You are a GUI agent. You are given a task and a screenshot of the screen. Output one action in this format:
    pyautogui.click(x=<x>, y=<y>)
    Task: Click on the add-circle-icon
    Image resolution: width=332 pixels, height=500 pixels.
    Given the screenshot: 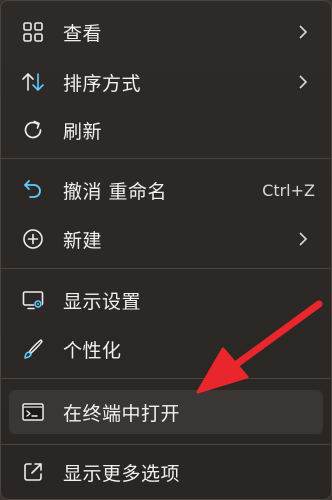 What is the action you would take?
    pyautogui.click(x=33, y=239)
    